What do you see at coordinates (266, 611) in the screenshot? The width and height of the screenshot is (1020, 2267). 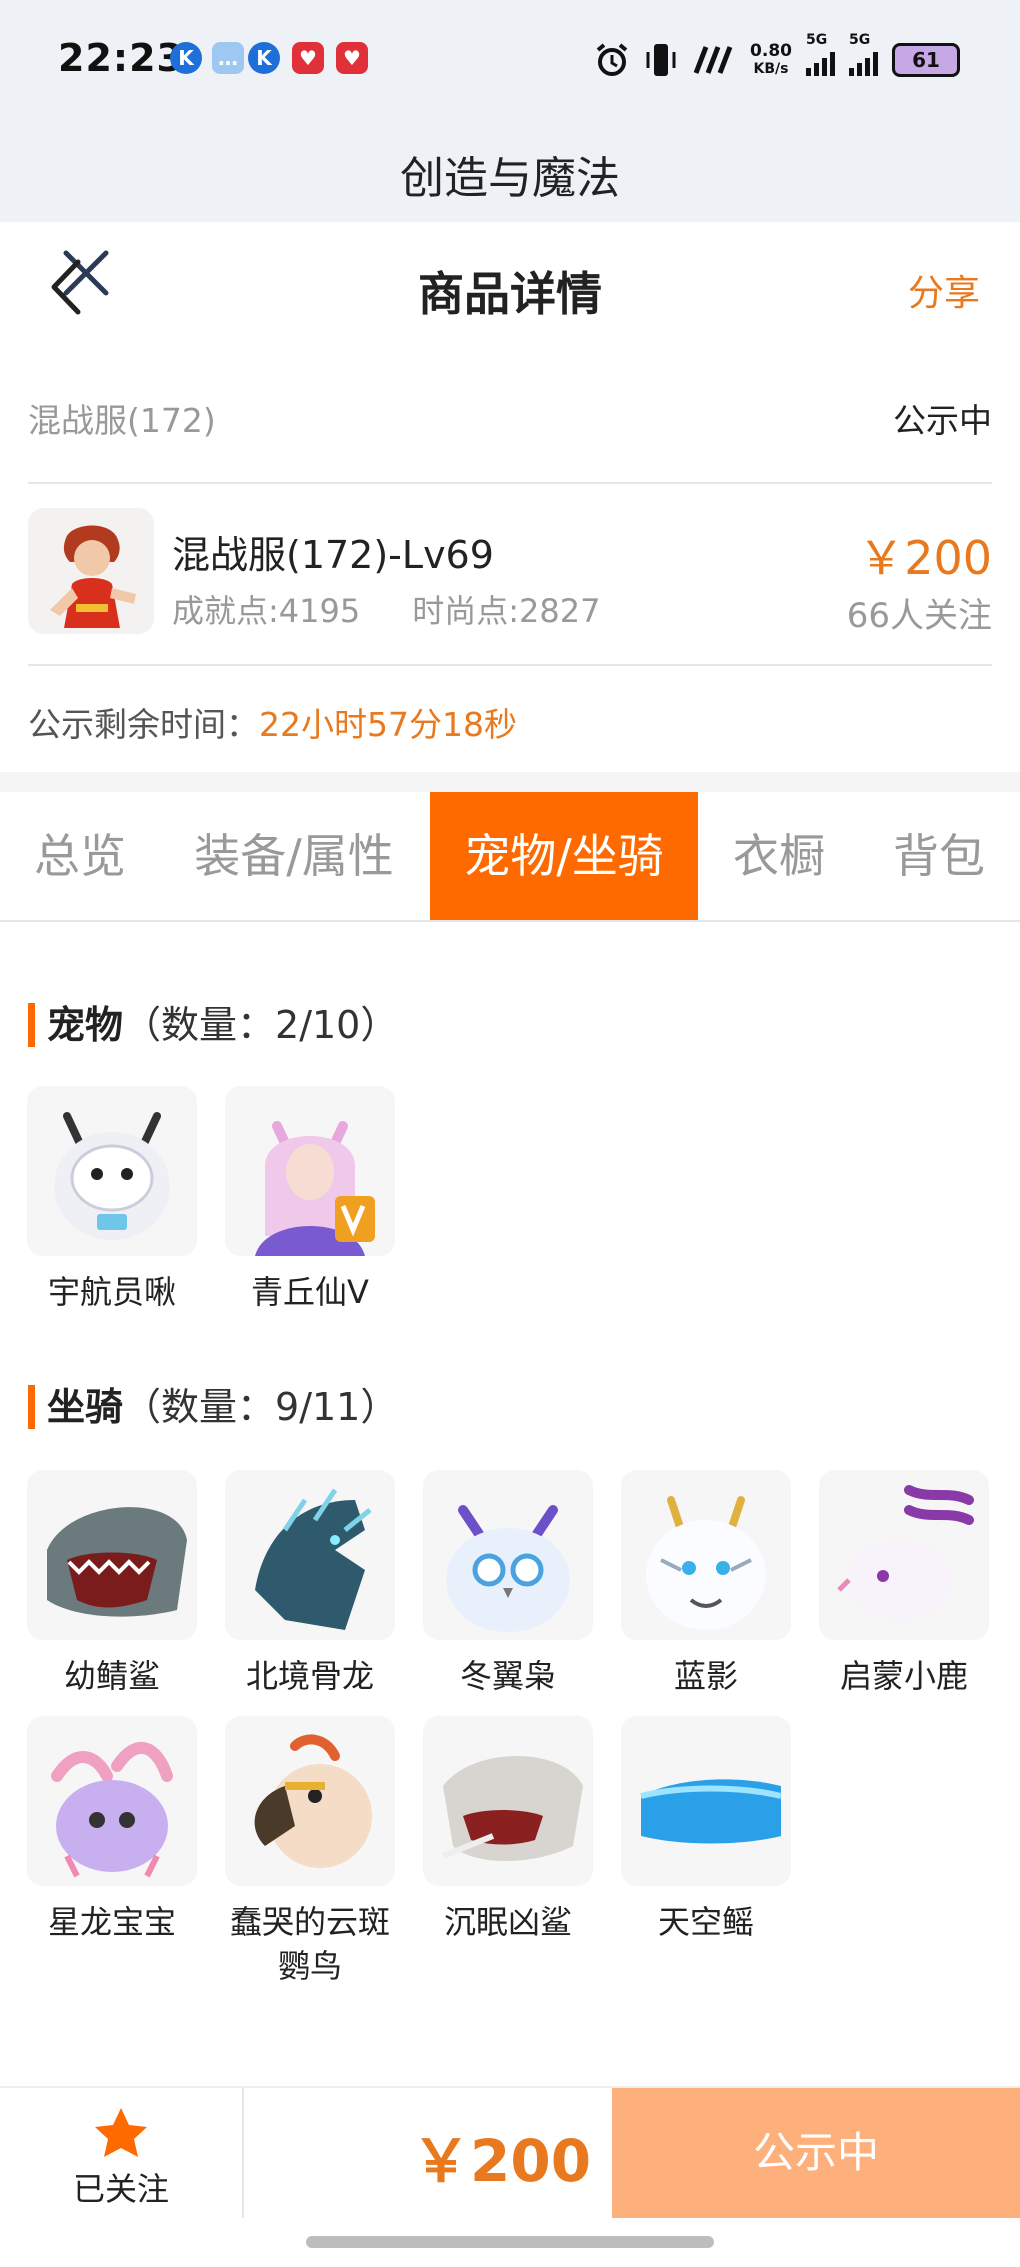 I see `achievement-points: 成就点:4195` at bounding box center [266, 611].